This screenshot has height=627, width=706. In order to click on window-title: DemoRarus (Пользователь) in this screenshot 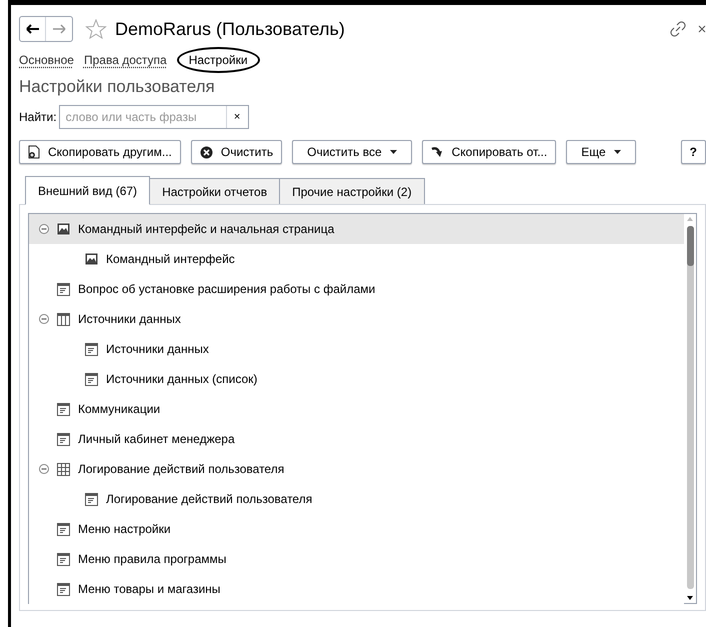, I will do `click(230, 29)`.